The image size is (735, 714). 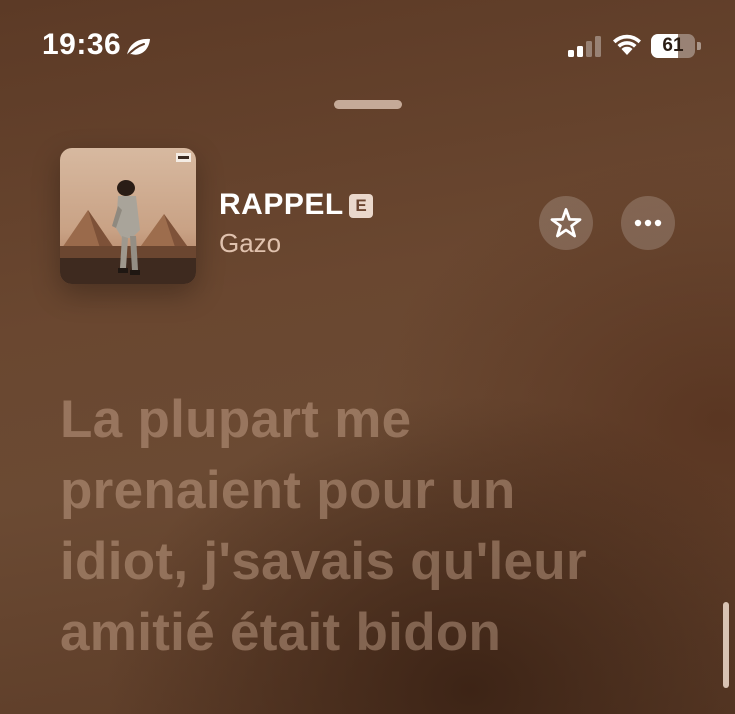 What do you see at coordinates (82, 44) in the screenshot?
I see `status-time: 19:36` at bounding box center [82, 44].